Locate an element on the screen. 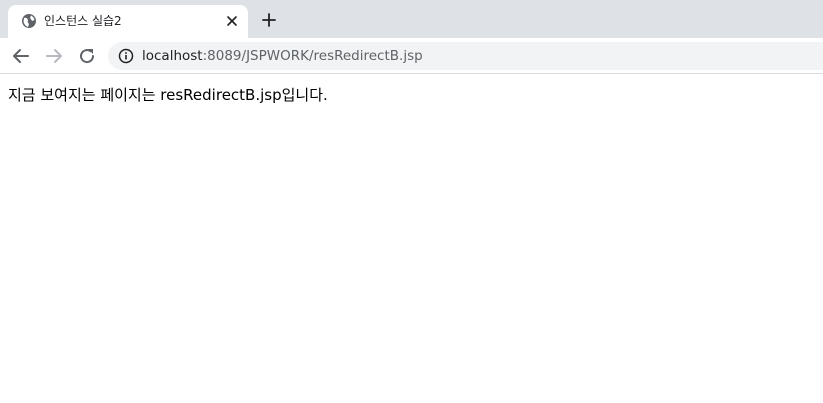 The height and width of the screenshot is (403, 823). reload-icon is located at coordinates (87, 56).